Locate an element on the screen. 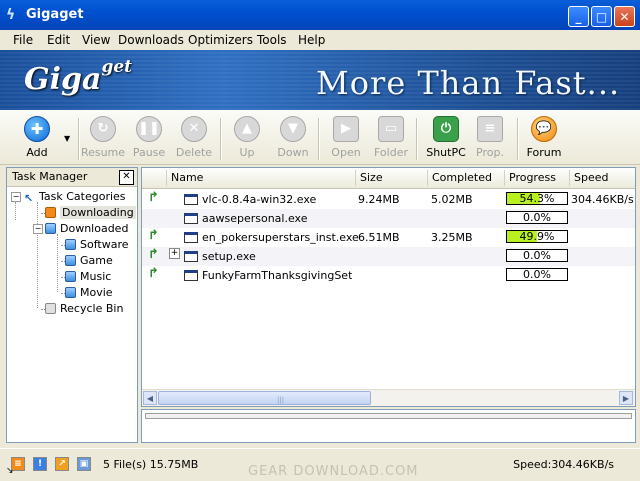 The height and width of the screenshot is (481, 640). file-completed: 3.25MB is located at coordinates (452, 237).